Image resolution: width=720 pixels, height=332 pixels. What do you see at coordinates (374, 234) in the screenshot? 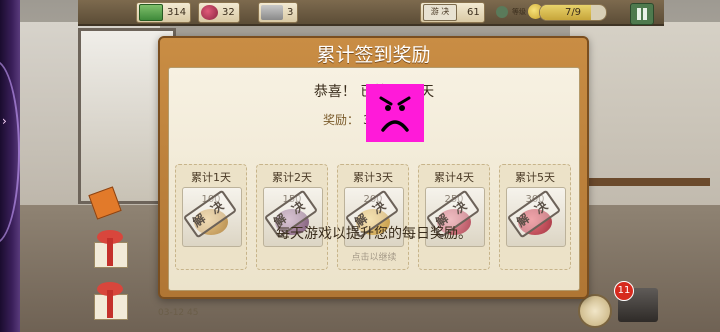
I see `daily-reward-tip: 每天游戏以提升您的每日奖励。` at bounding box center [374, 234].